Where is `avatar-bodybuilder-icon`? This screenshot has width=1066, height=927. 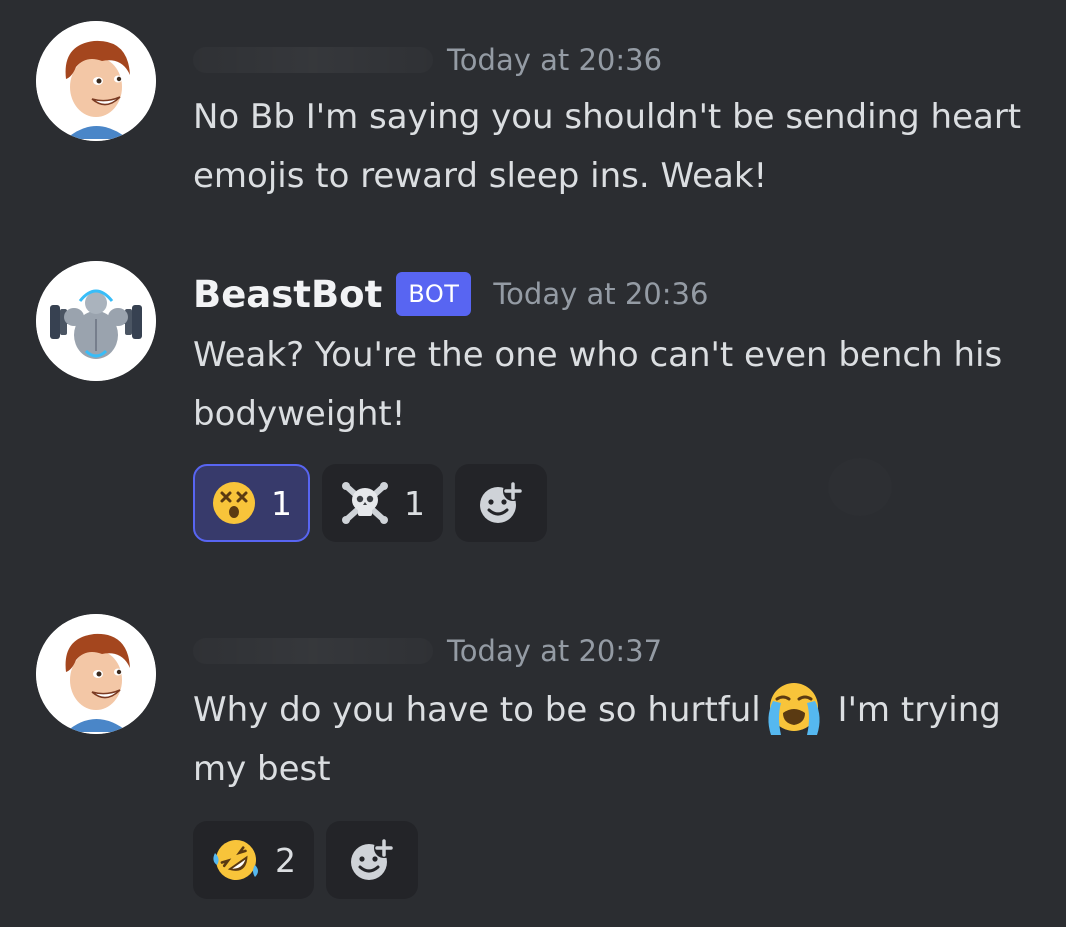 avatar-bodybuilder-icon is located at coordinates (96, 321).